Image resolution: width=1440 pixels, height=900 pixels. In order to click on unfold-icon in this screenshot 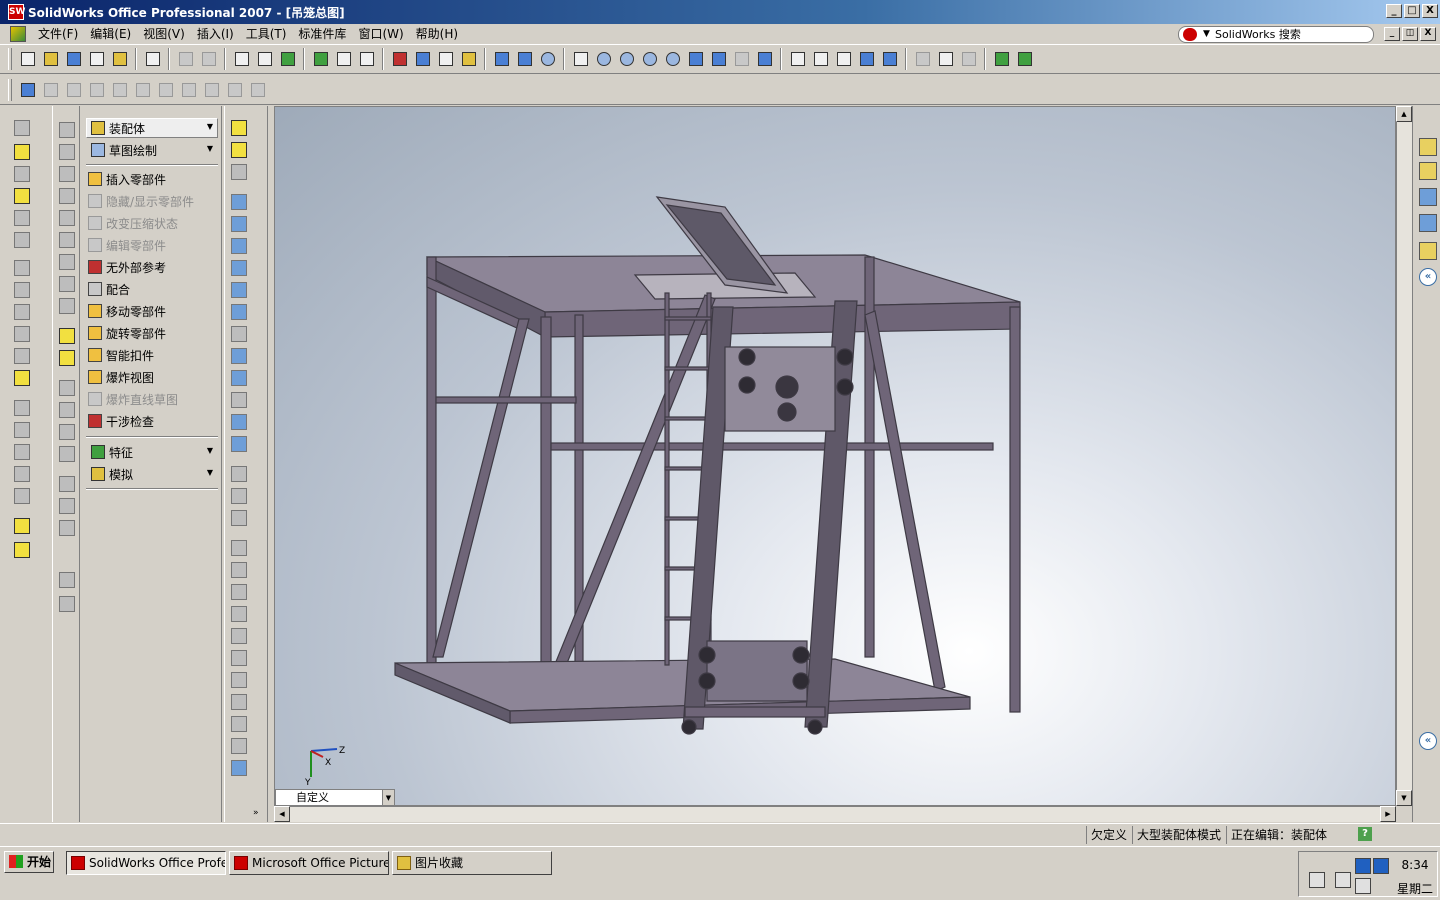, I will do `click(67, 484)`.